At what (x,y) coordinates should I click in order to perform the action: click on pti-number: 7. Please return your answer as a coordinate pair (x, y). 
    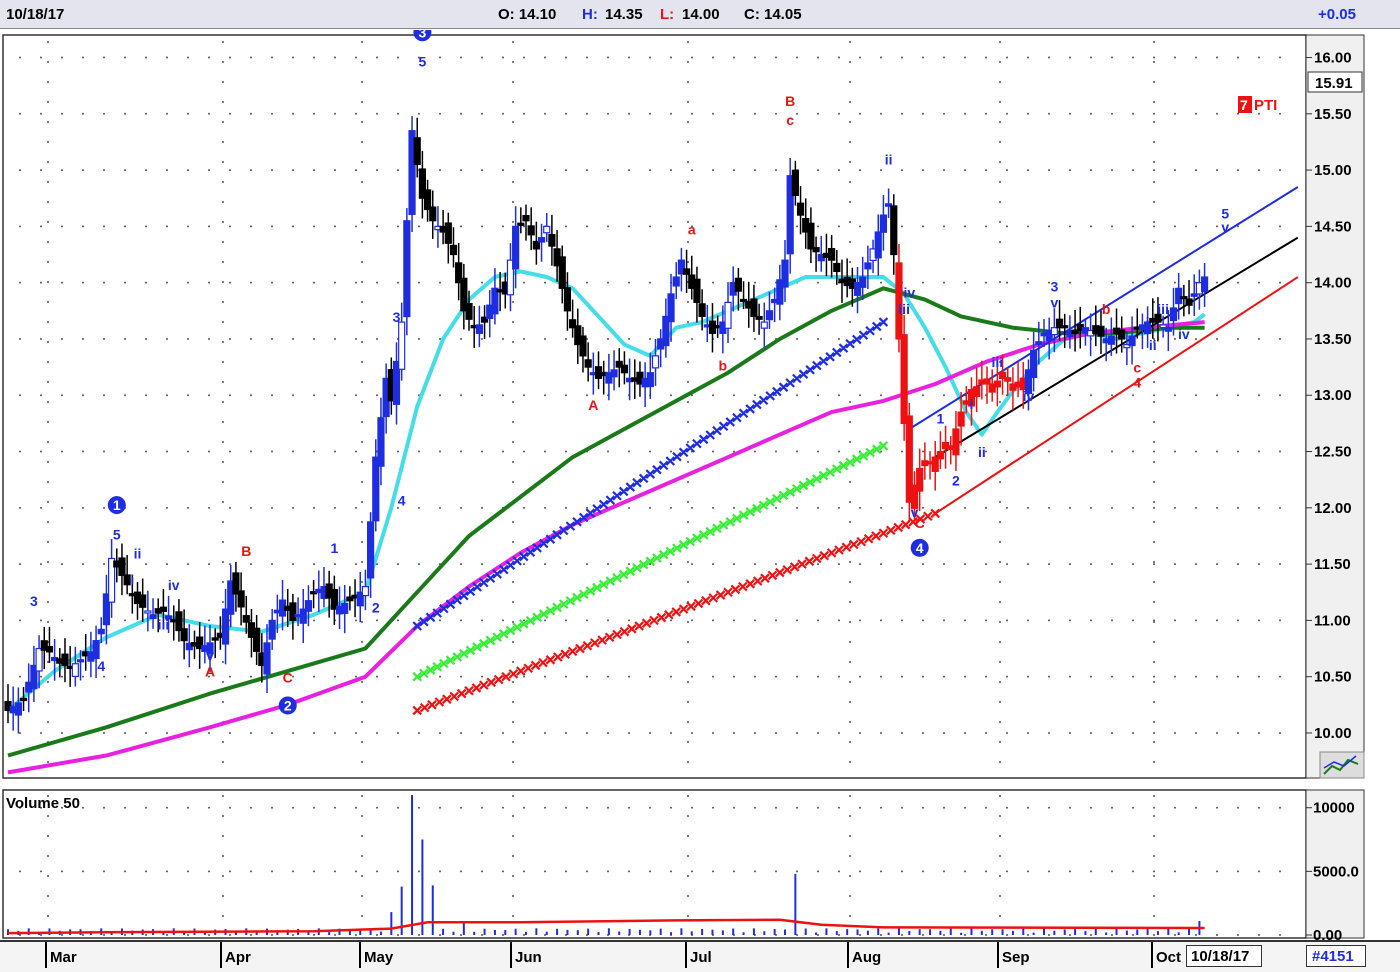
    Looking at the image, I should click on (1244, 105).